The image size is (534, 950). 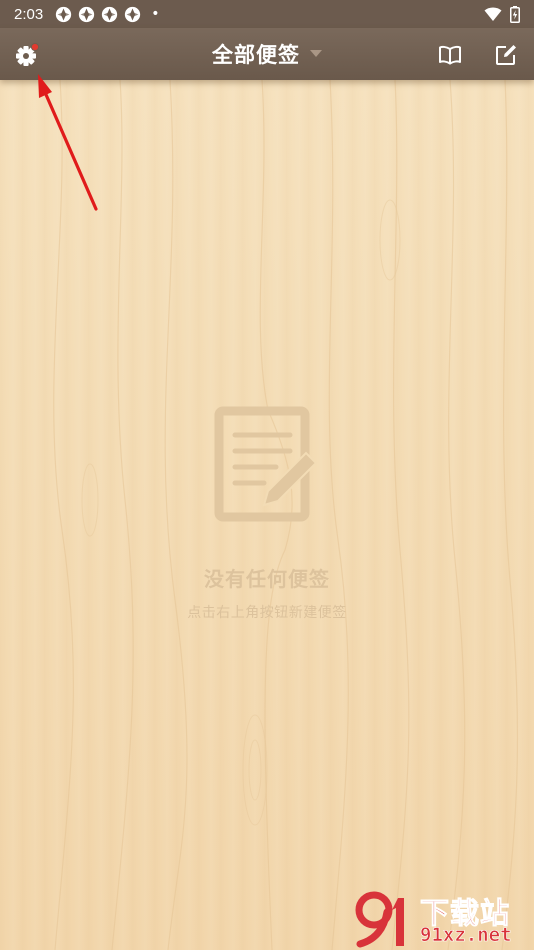 I want to click on new-note-button, so click(x=506, y=55).